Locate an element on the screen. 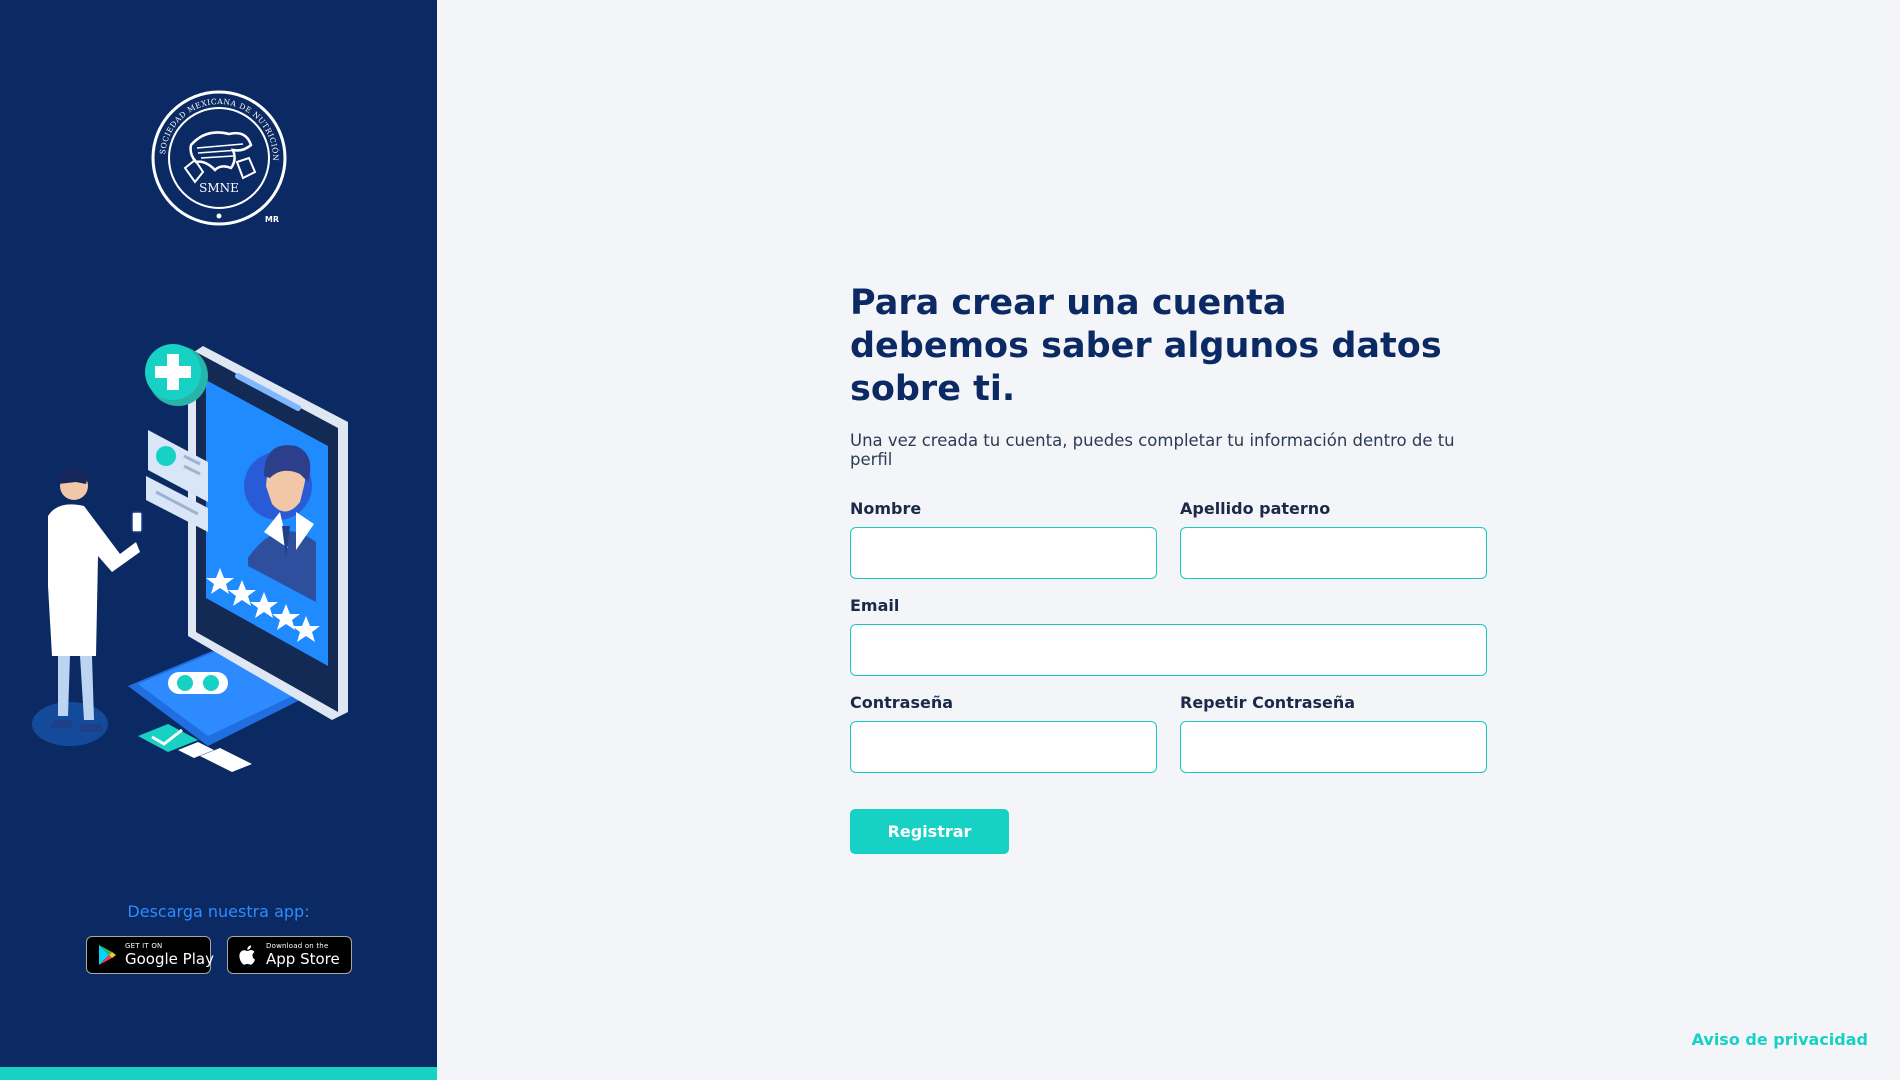  nombre-input is located at coordinates (1003, 553).